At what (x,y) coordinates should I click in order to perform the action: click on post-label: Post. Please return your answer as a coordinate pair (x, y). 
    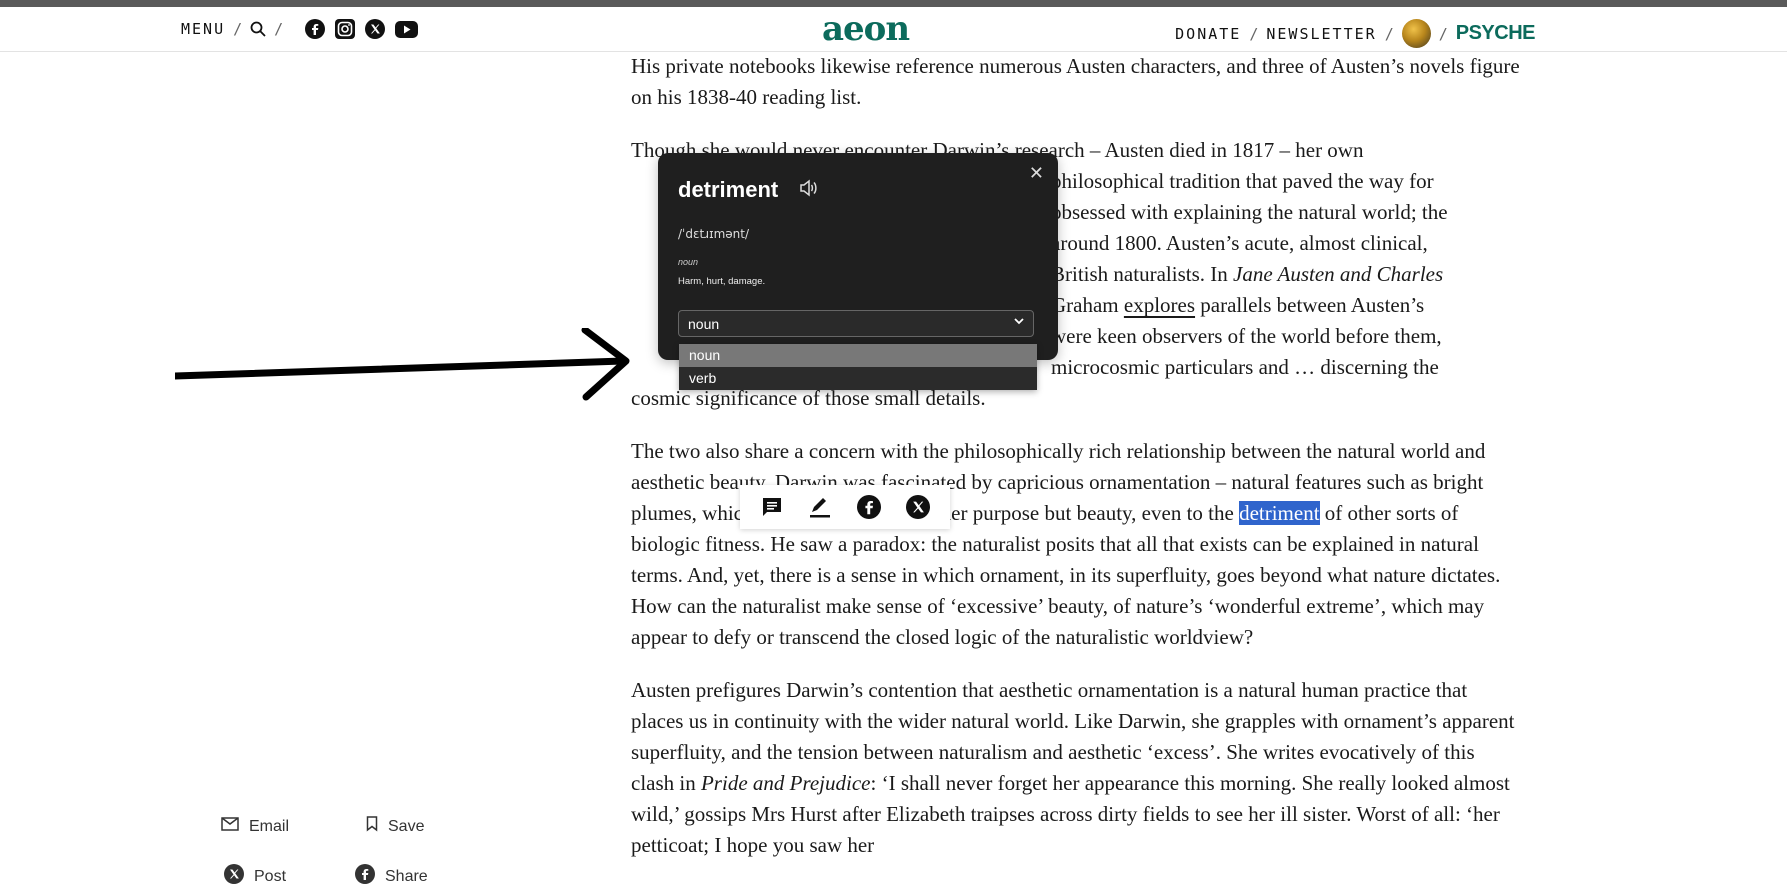
    Looking at the image, I should click on (270, 876).